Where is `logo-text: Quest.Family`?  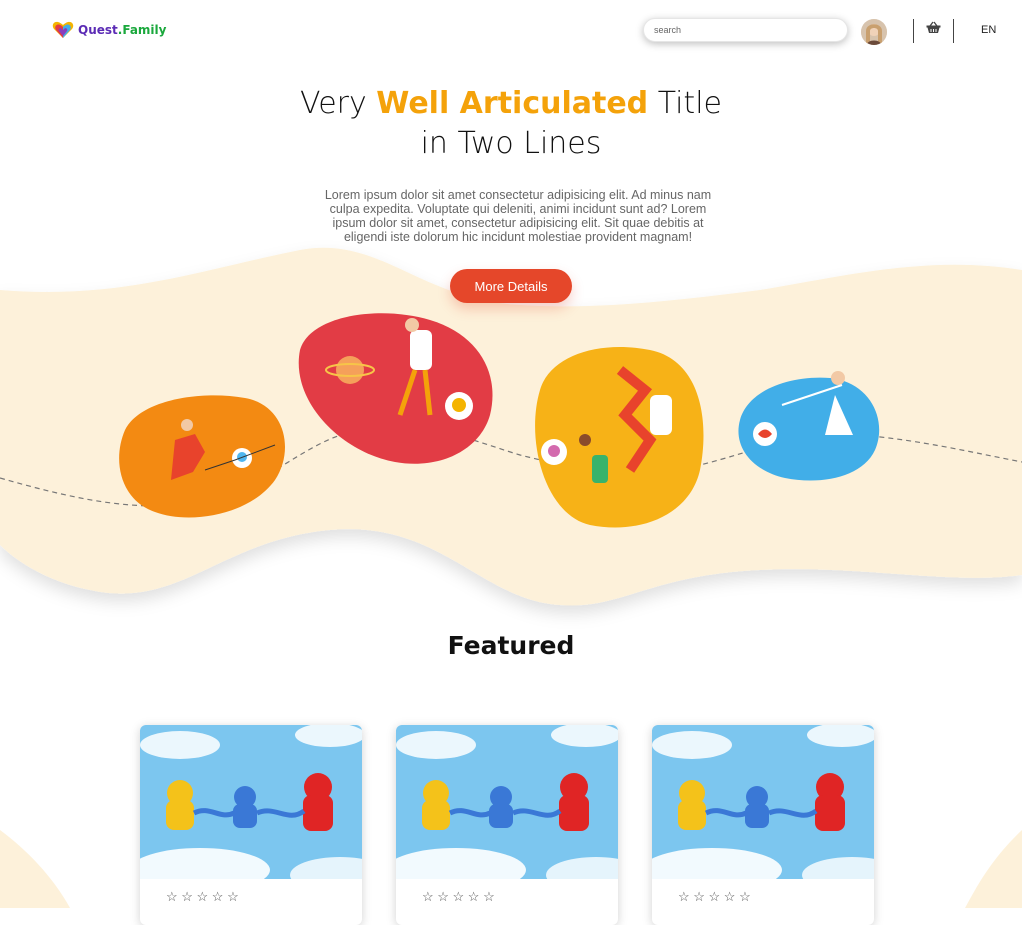
logo-text: Quest.Family is located at coordinates (122, 30).